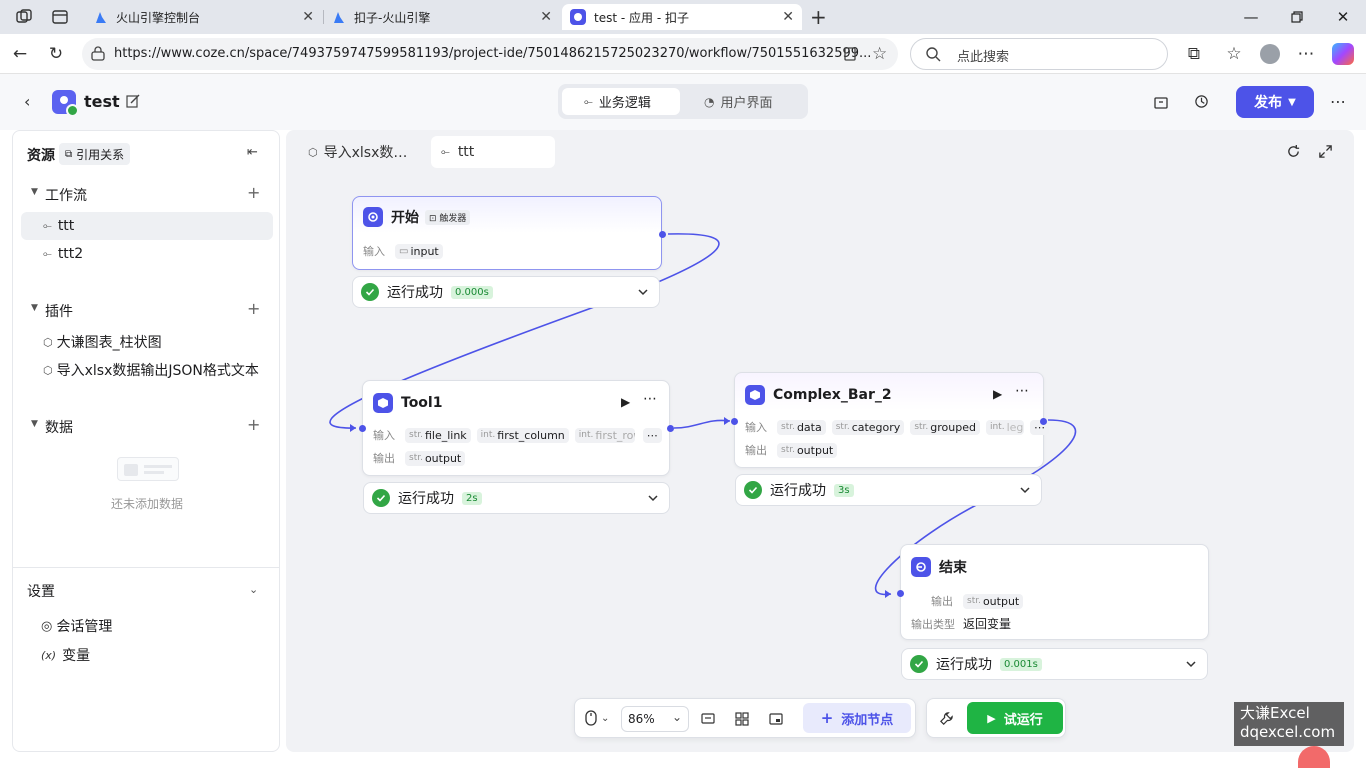 The width and height of the screenshot is (1366, 768). What do you see at coordinates (1039, 54) in the screenshot?
I see `search-box: 点此搜索` at bounding box center [1039, 54].